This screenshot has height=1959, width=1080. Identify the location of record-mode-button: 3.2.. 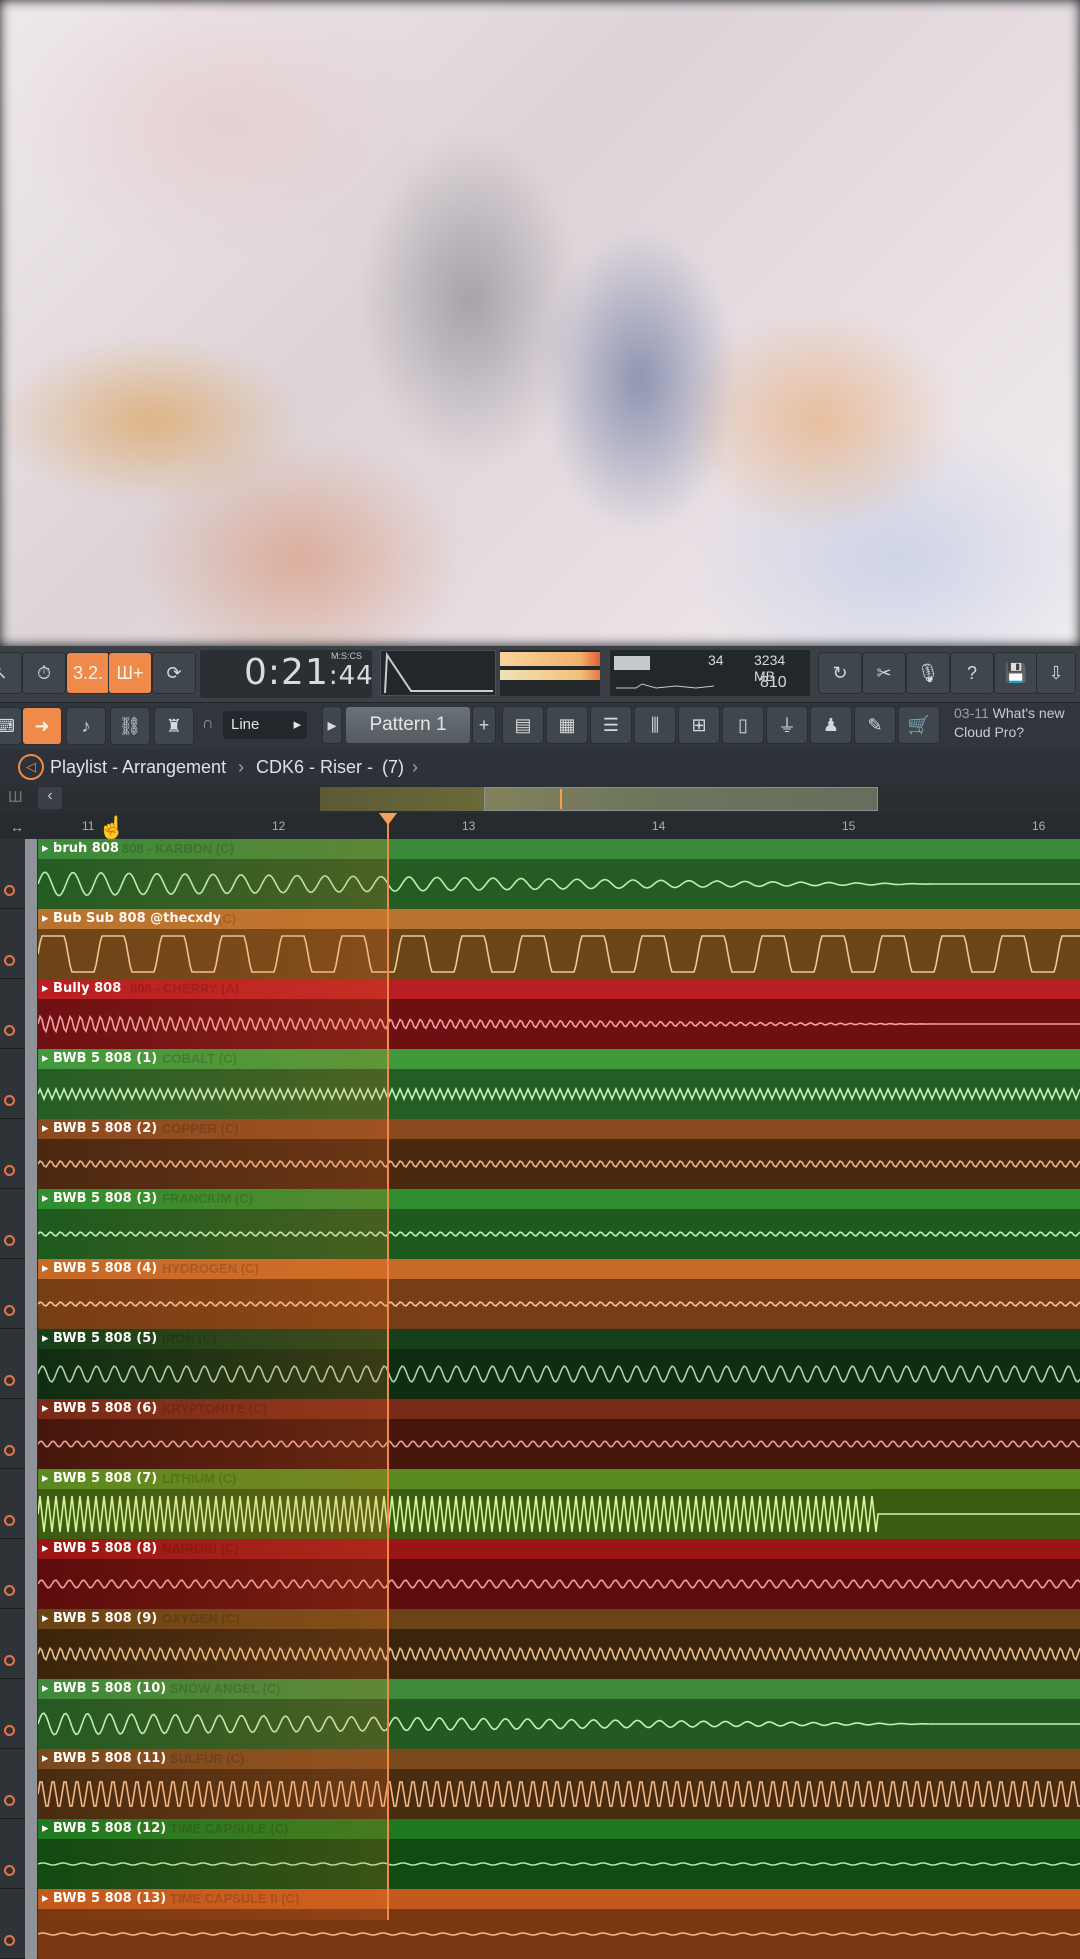
(88, 673).